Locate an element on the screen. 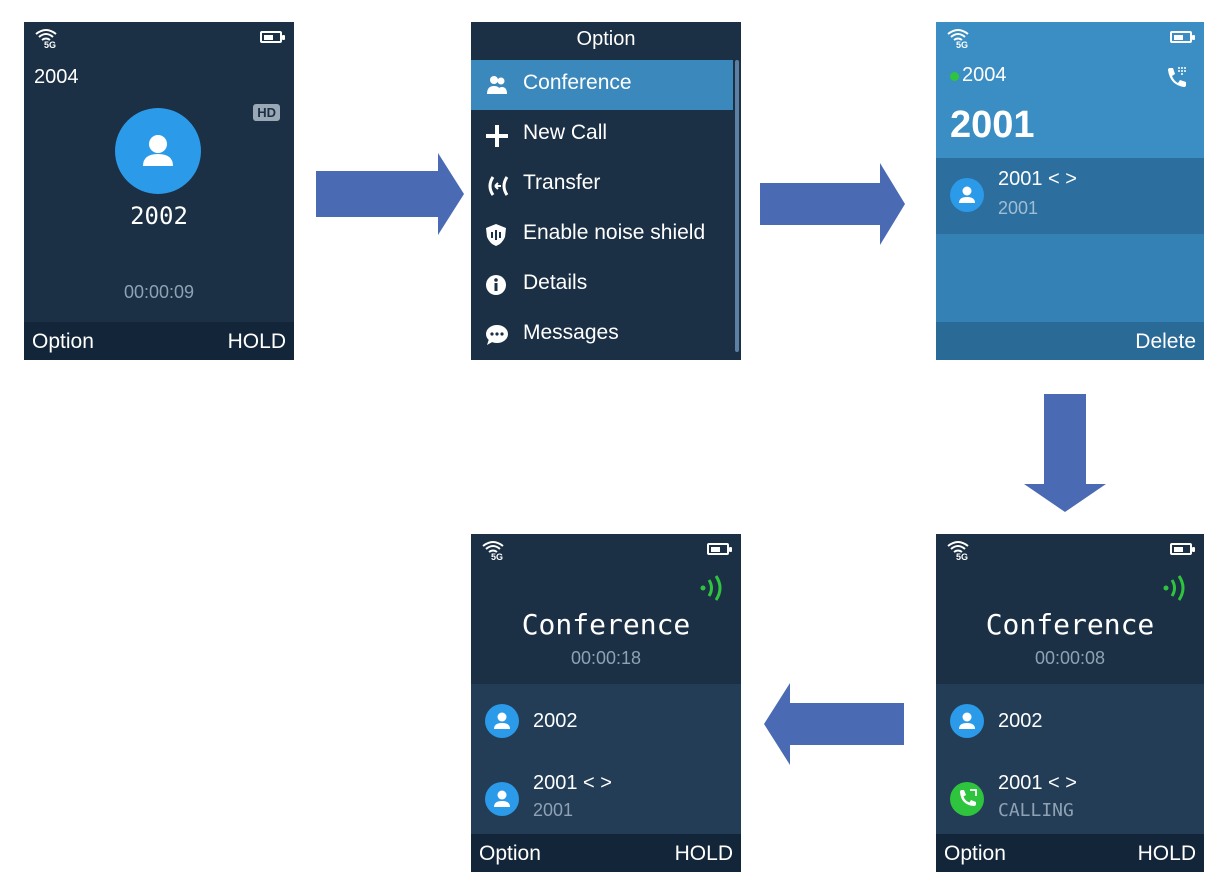  menu-item-conference: Conference is located at coordinates (602, 85).